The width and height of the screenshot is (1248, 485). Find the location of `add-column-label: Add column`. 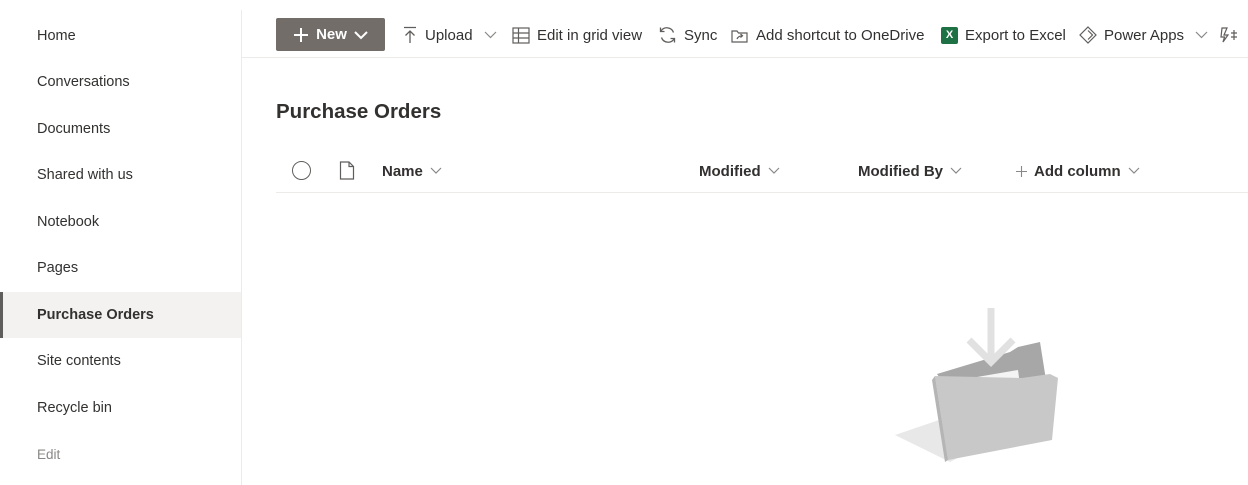

add-column-label: Add column is located at coordinates (1077, 171).